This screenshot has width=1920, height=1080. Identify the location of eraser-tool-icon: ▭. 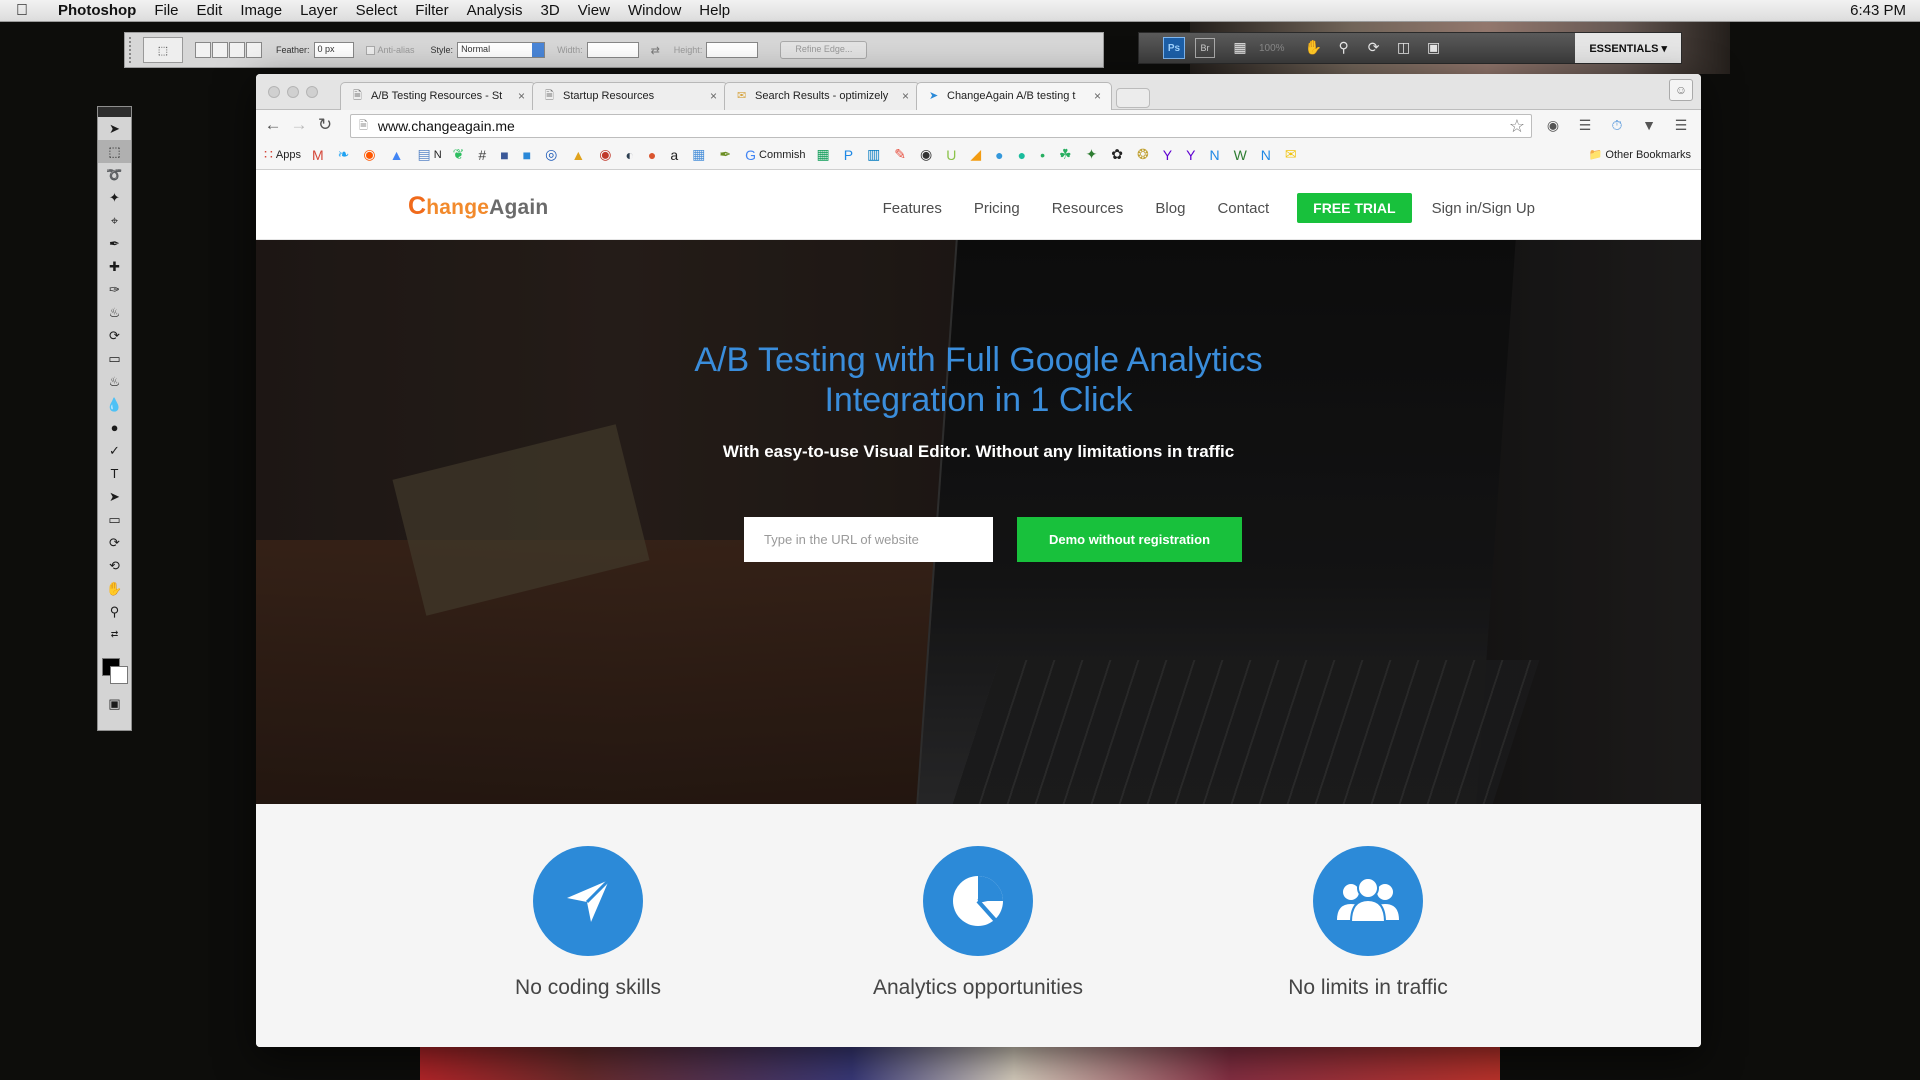
(114, 358).